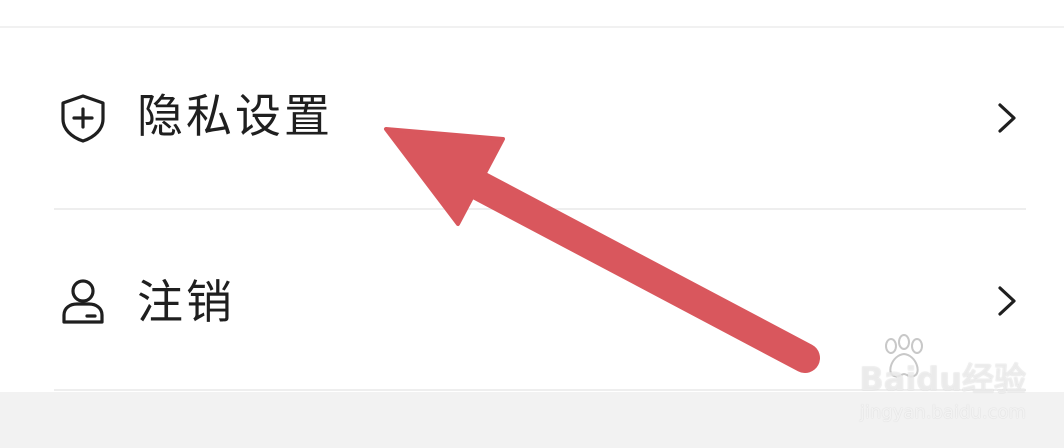  What do you see at coordinates (83, 118) in the screenshot?
I see `shield-plus-icon` at bounding box center [83, 118].